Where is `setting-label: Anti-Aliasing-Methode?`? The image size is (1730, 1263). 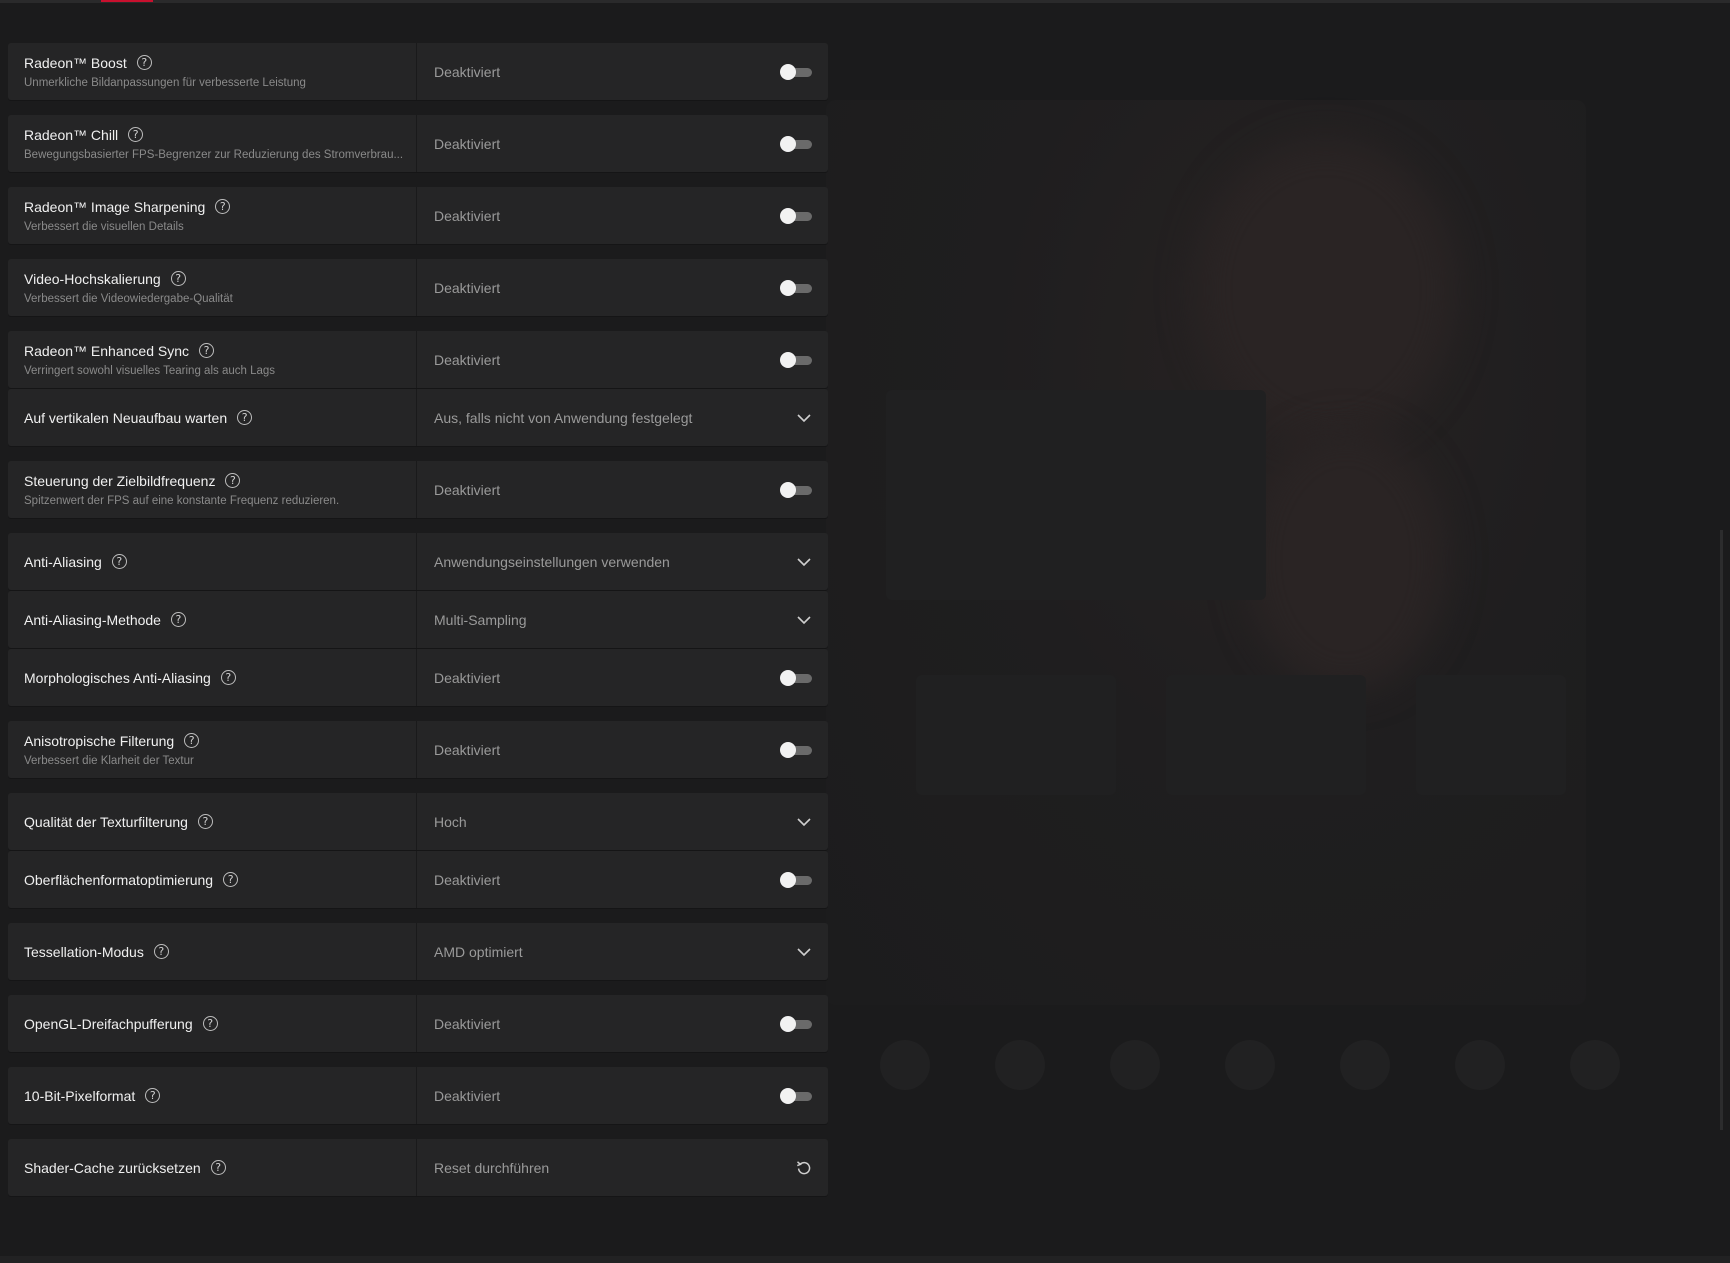
setting-label: Anti-Aliasing-Methode? is located at coordinates (212, 619).